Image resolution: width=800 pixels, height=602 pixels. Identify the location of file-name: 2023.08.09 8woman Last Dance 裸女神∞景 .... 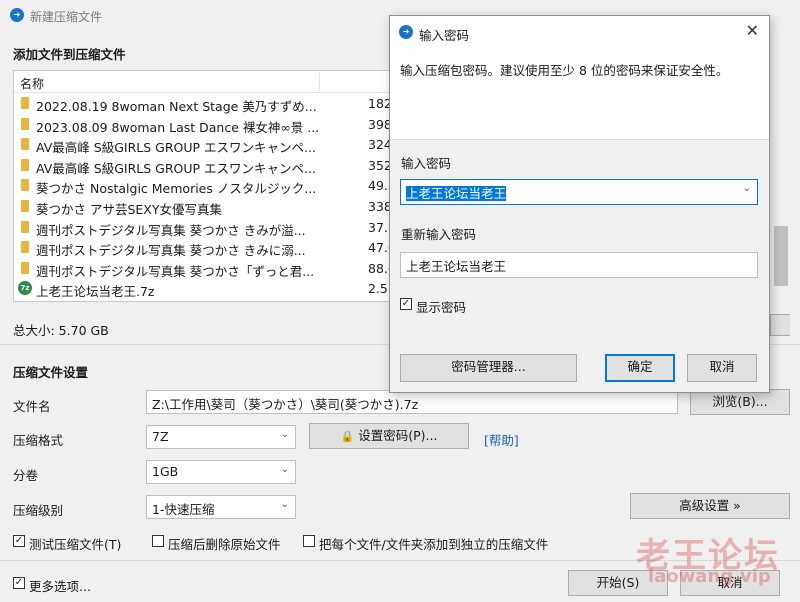
(178, 127).